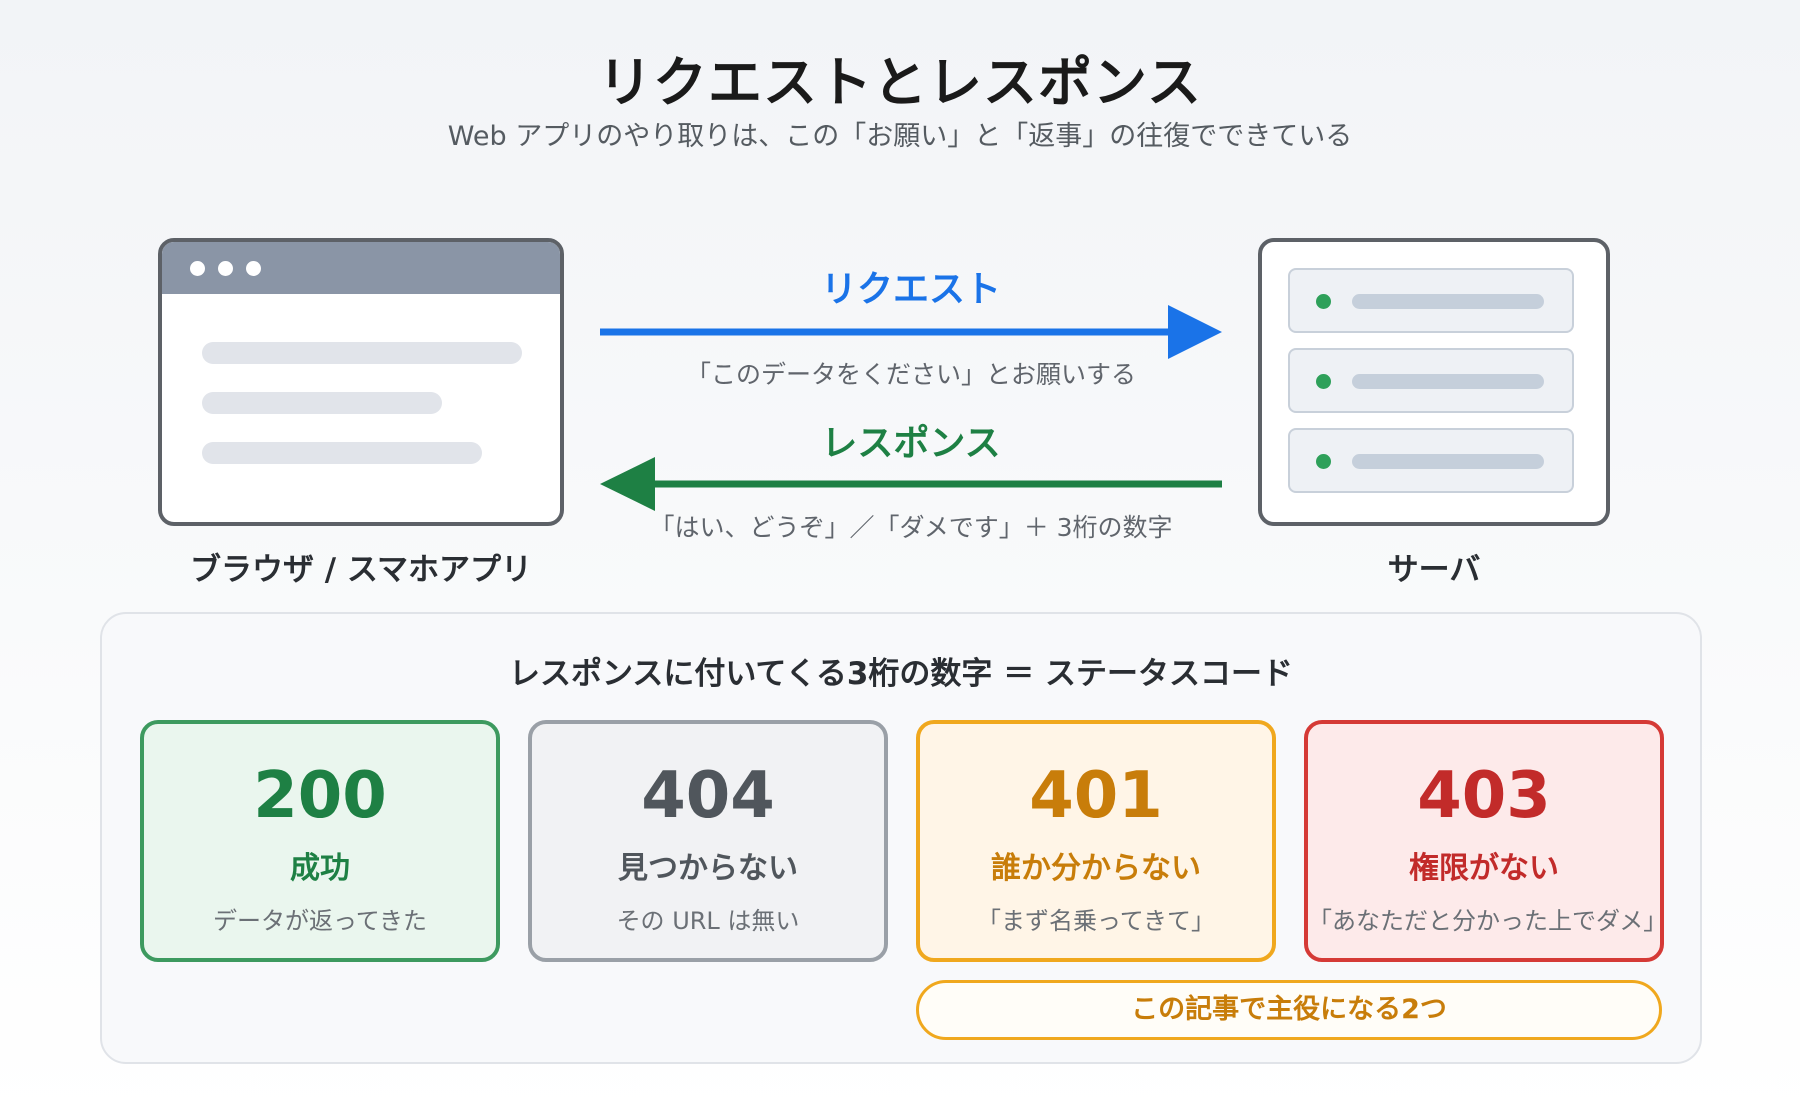  I want to click on status-detail: データが返ってきた, so click(320, 921).